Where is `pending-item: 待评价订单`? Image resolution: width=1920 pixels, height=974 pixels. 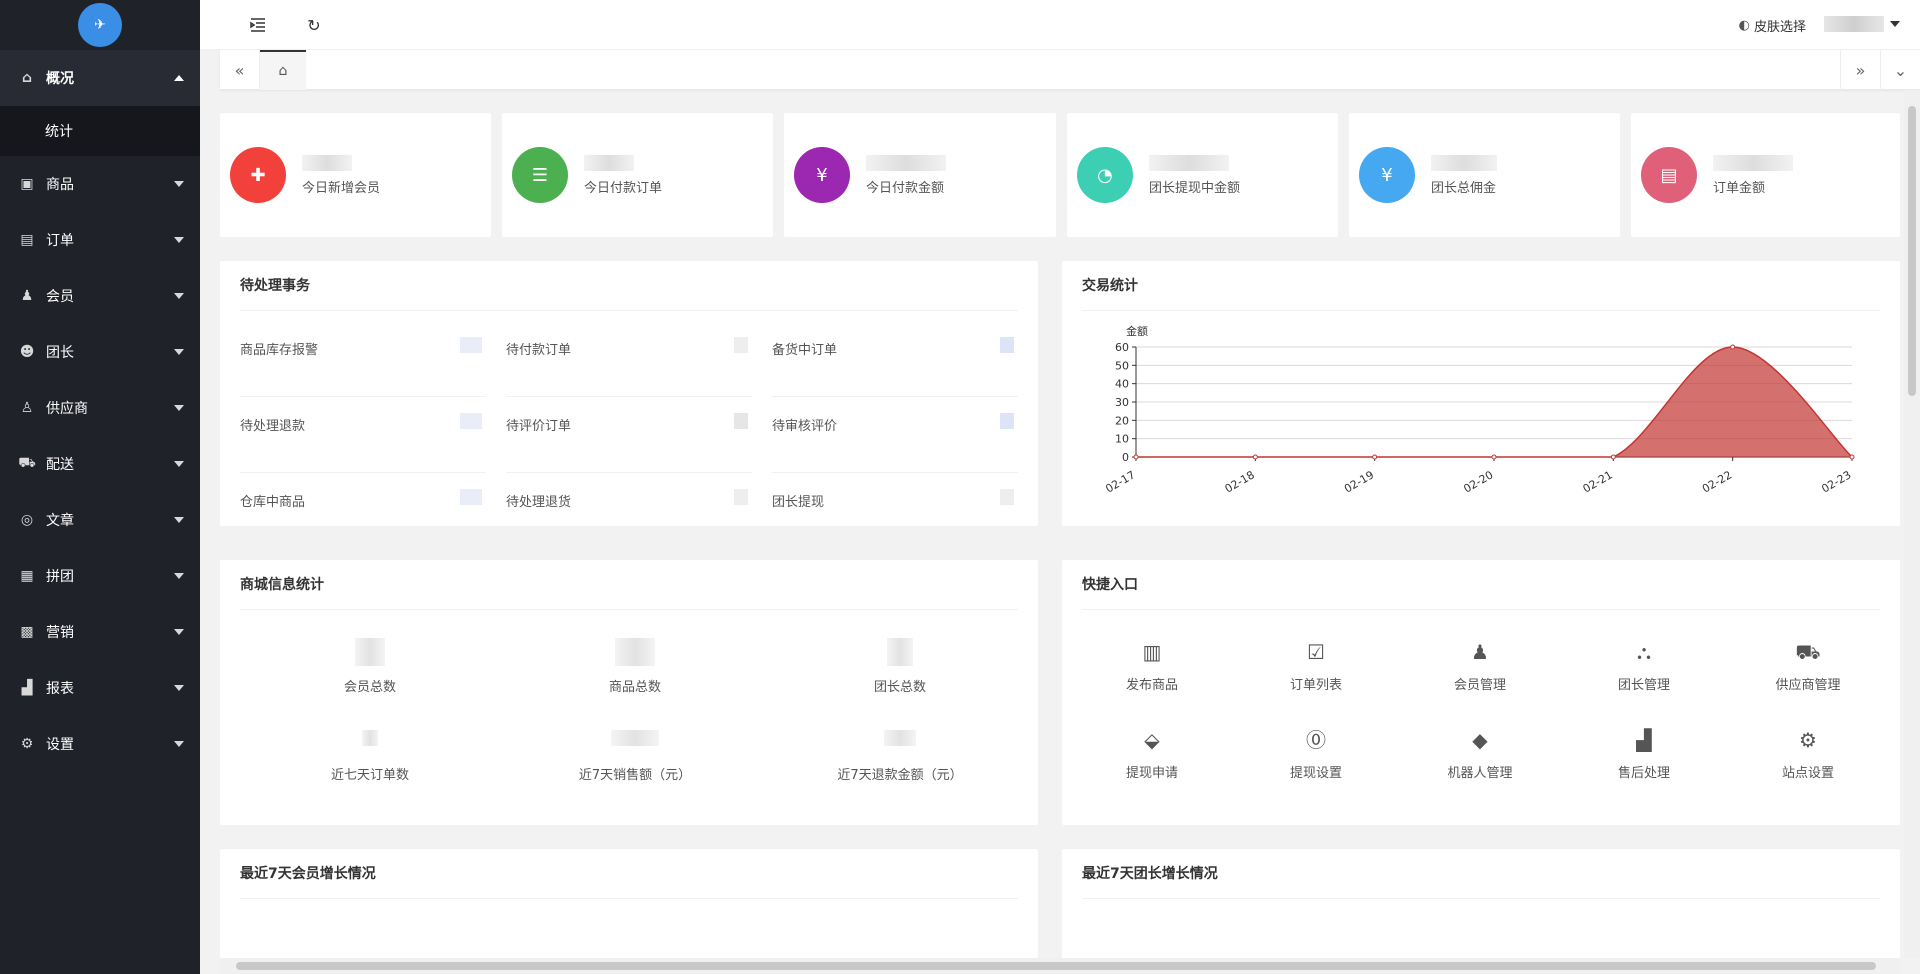
pending-item: 待评价订单 is located at coordinates (629, 435).